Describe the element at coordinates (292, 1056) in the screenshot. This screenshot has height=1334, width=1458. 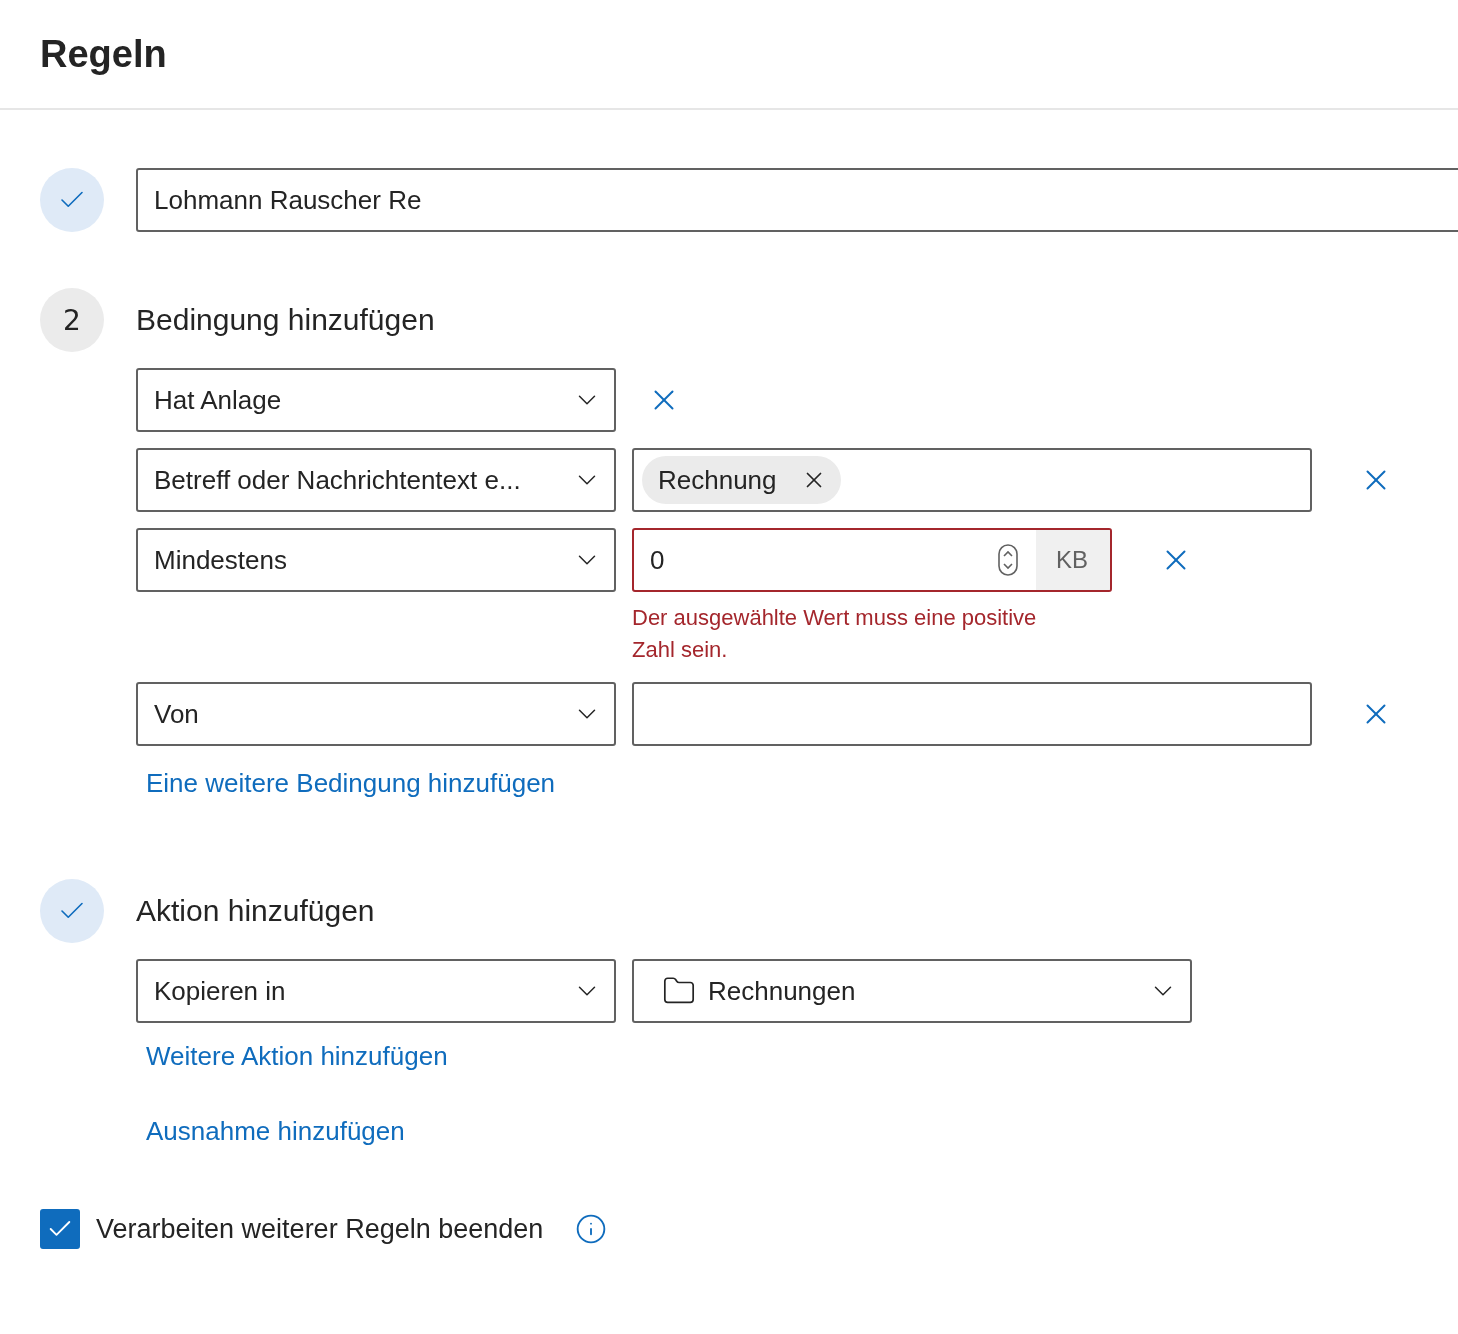
I see `add-link: Weitere Aktion hinzufügen` at that location.